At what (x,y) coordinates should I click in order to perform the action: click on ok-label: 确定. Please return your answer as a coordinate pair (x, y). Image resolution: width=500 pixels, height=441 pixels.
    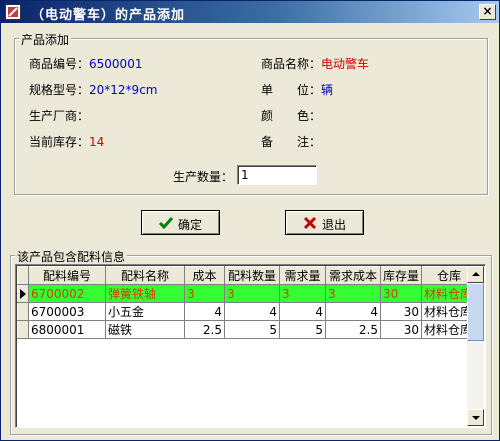
    Looking at the image, I should click on (190, 225).